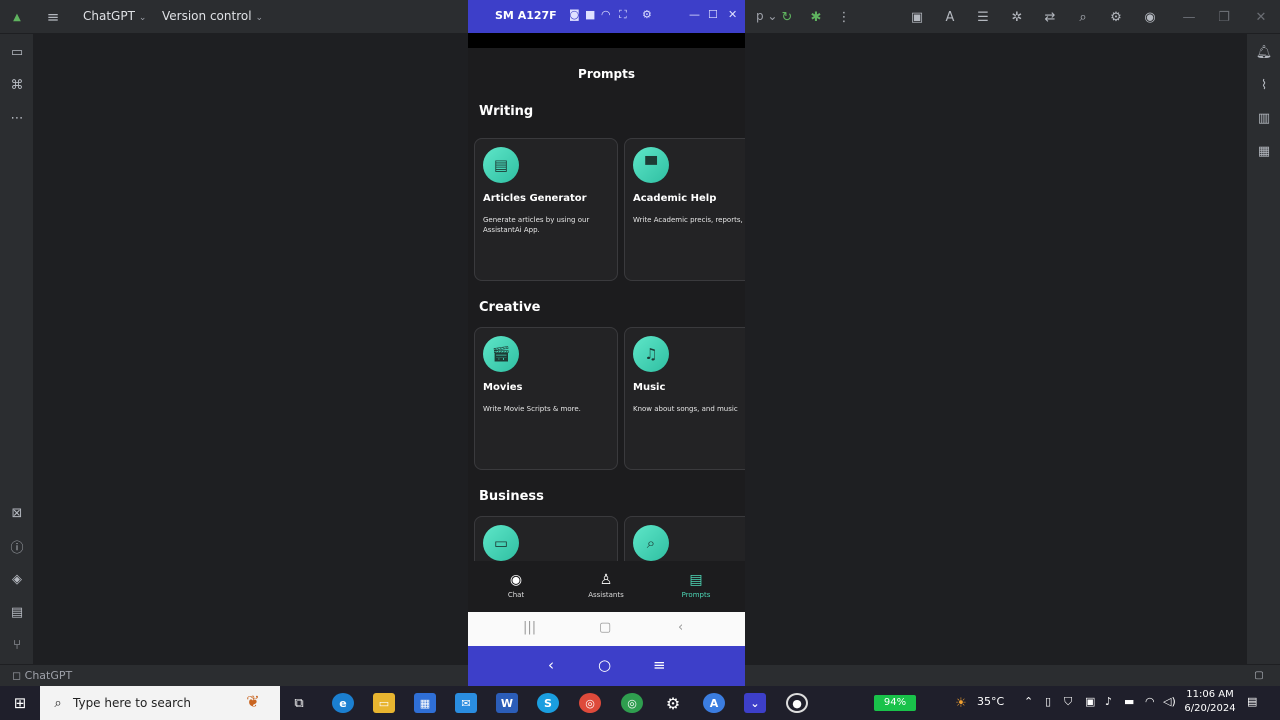  What do you see at coordinates (1252, 701) in the screenshot?
I see `notification-center-icon: ▤` at bounding box center [1252, 701].